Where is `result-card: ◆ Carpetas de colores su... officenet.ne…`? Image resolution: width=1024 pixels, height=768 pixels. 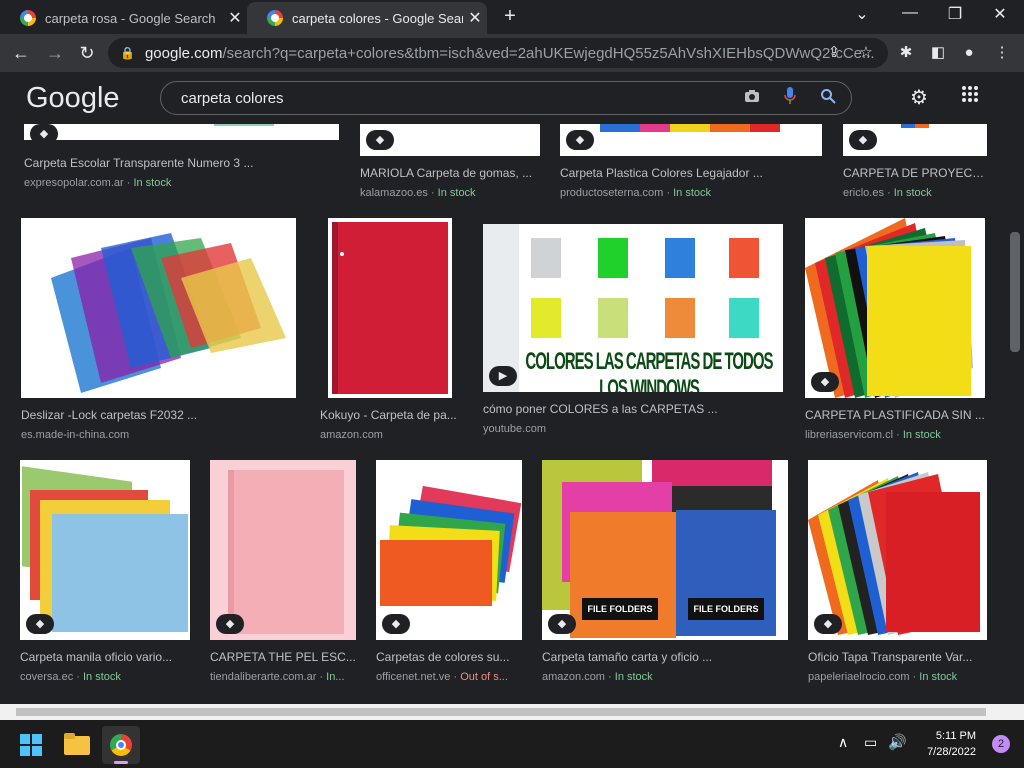
result-card: ◆ Carpetas de colores su... officenet.ne… is located at coordinates (449, 571).